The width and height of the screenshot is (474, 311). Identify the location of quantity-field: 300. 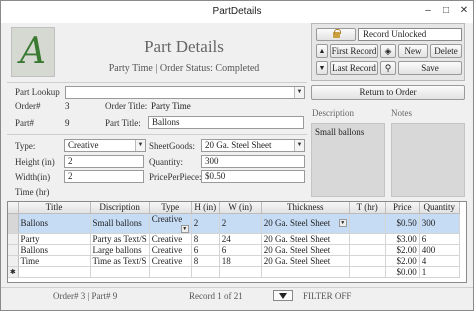
(253, 161).